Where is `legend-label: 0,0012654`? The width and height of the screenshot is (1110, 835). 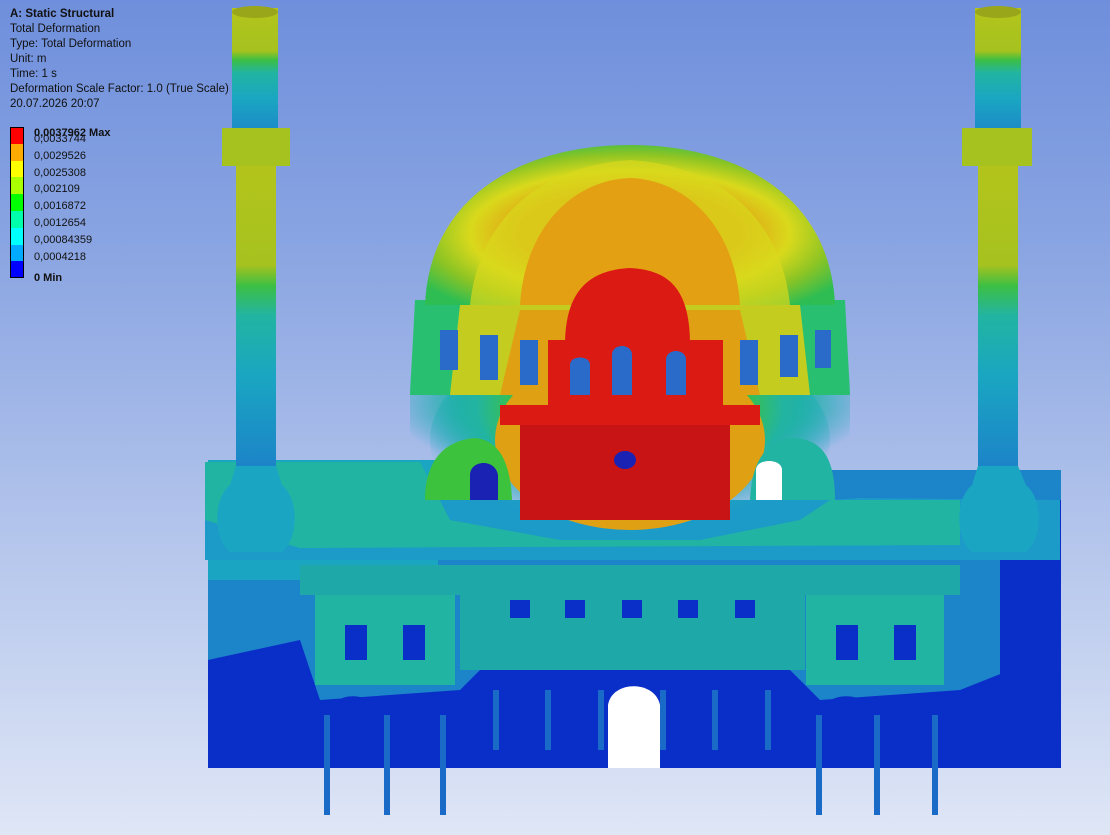
legend-label: 0,0012654 is located at coordinates (60, 222).